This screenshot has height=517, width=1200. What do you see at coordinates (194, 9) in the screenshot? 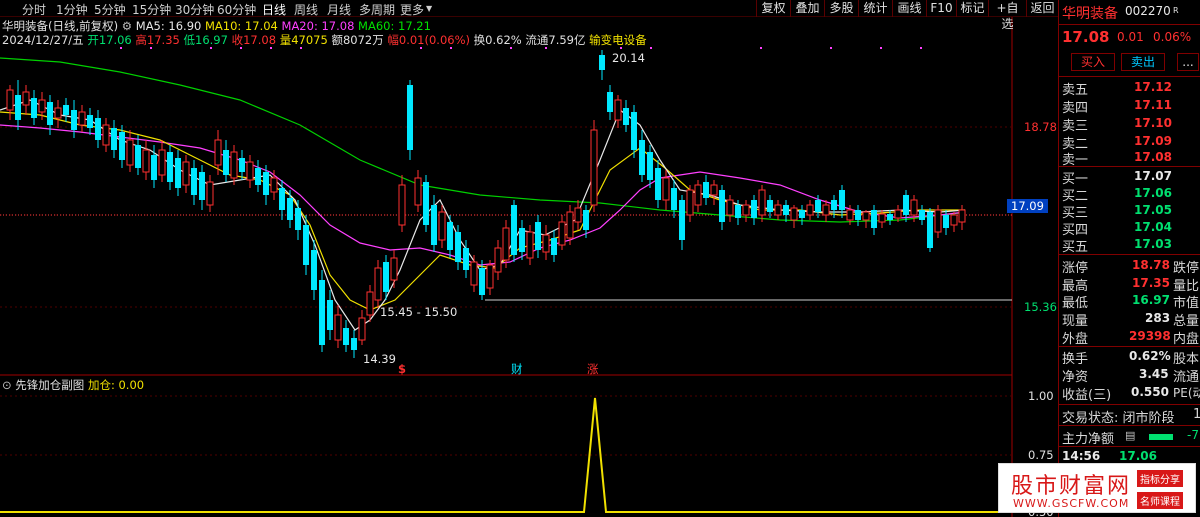
I see `period-30min: 30分钟` at bounding box center [194, 9].